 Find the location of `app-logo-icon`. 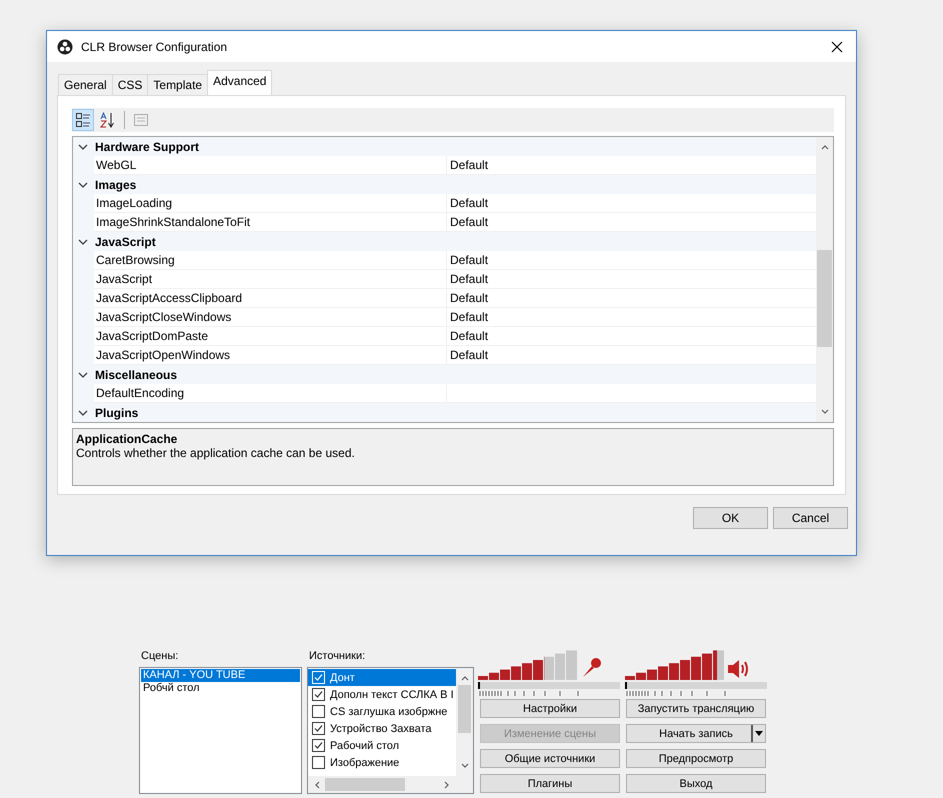

app-logo-icon is located at coordinates (65, 46).